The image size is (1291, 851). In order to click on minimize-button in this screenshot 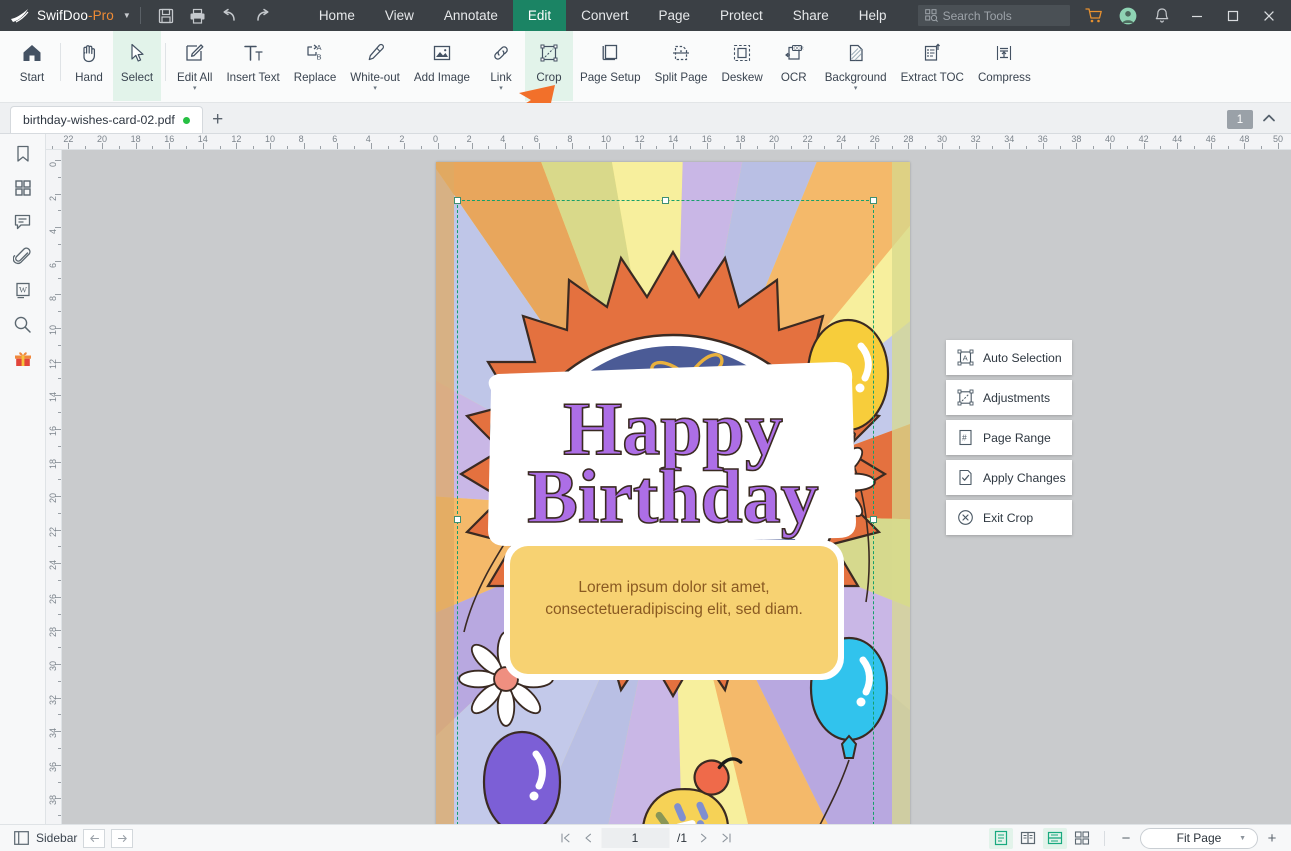, I will do `click(1197, 15)`.